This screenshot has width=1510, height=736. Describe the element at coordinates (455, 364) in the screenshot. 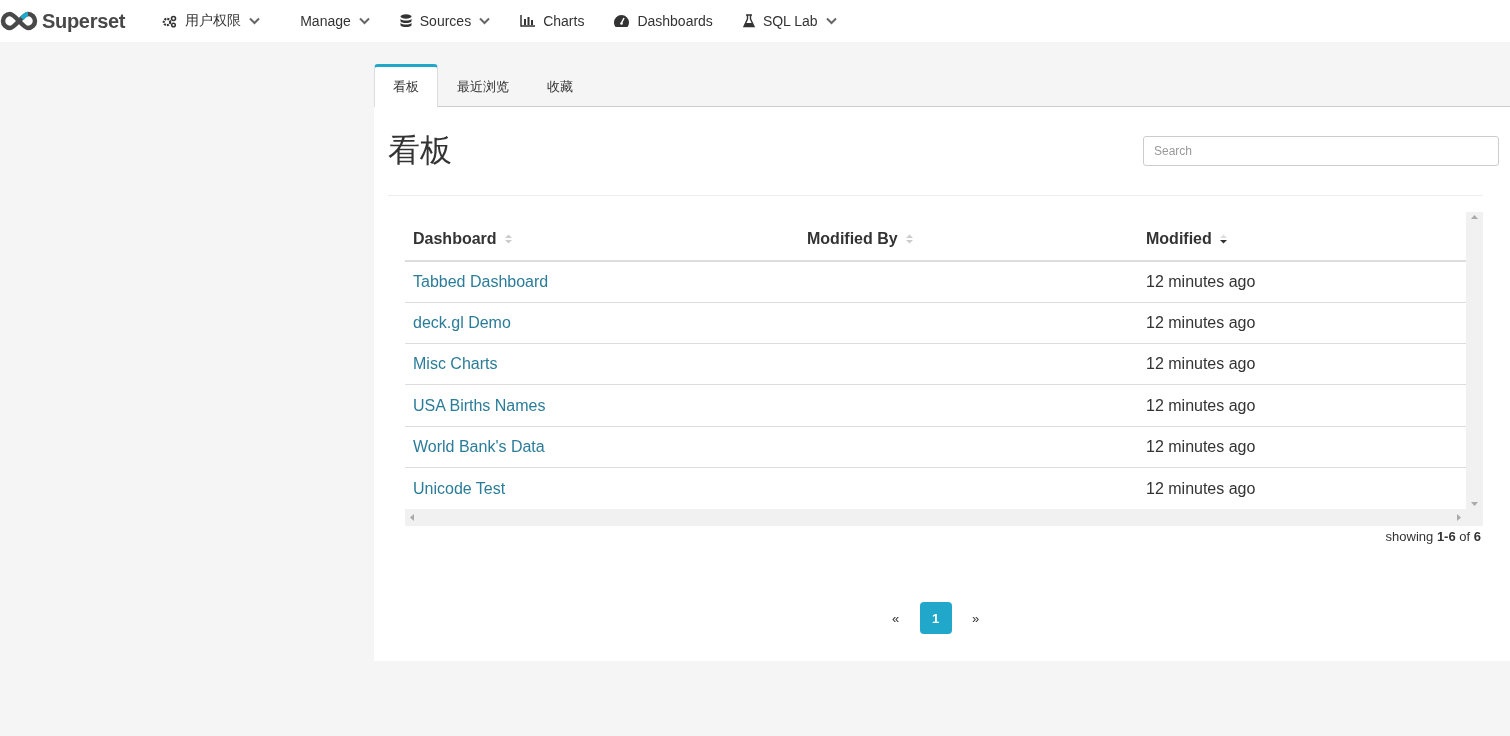

I see `dashboard-link: Misc Charts` at that location.